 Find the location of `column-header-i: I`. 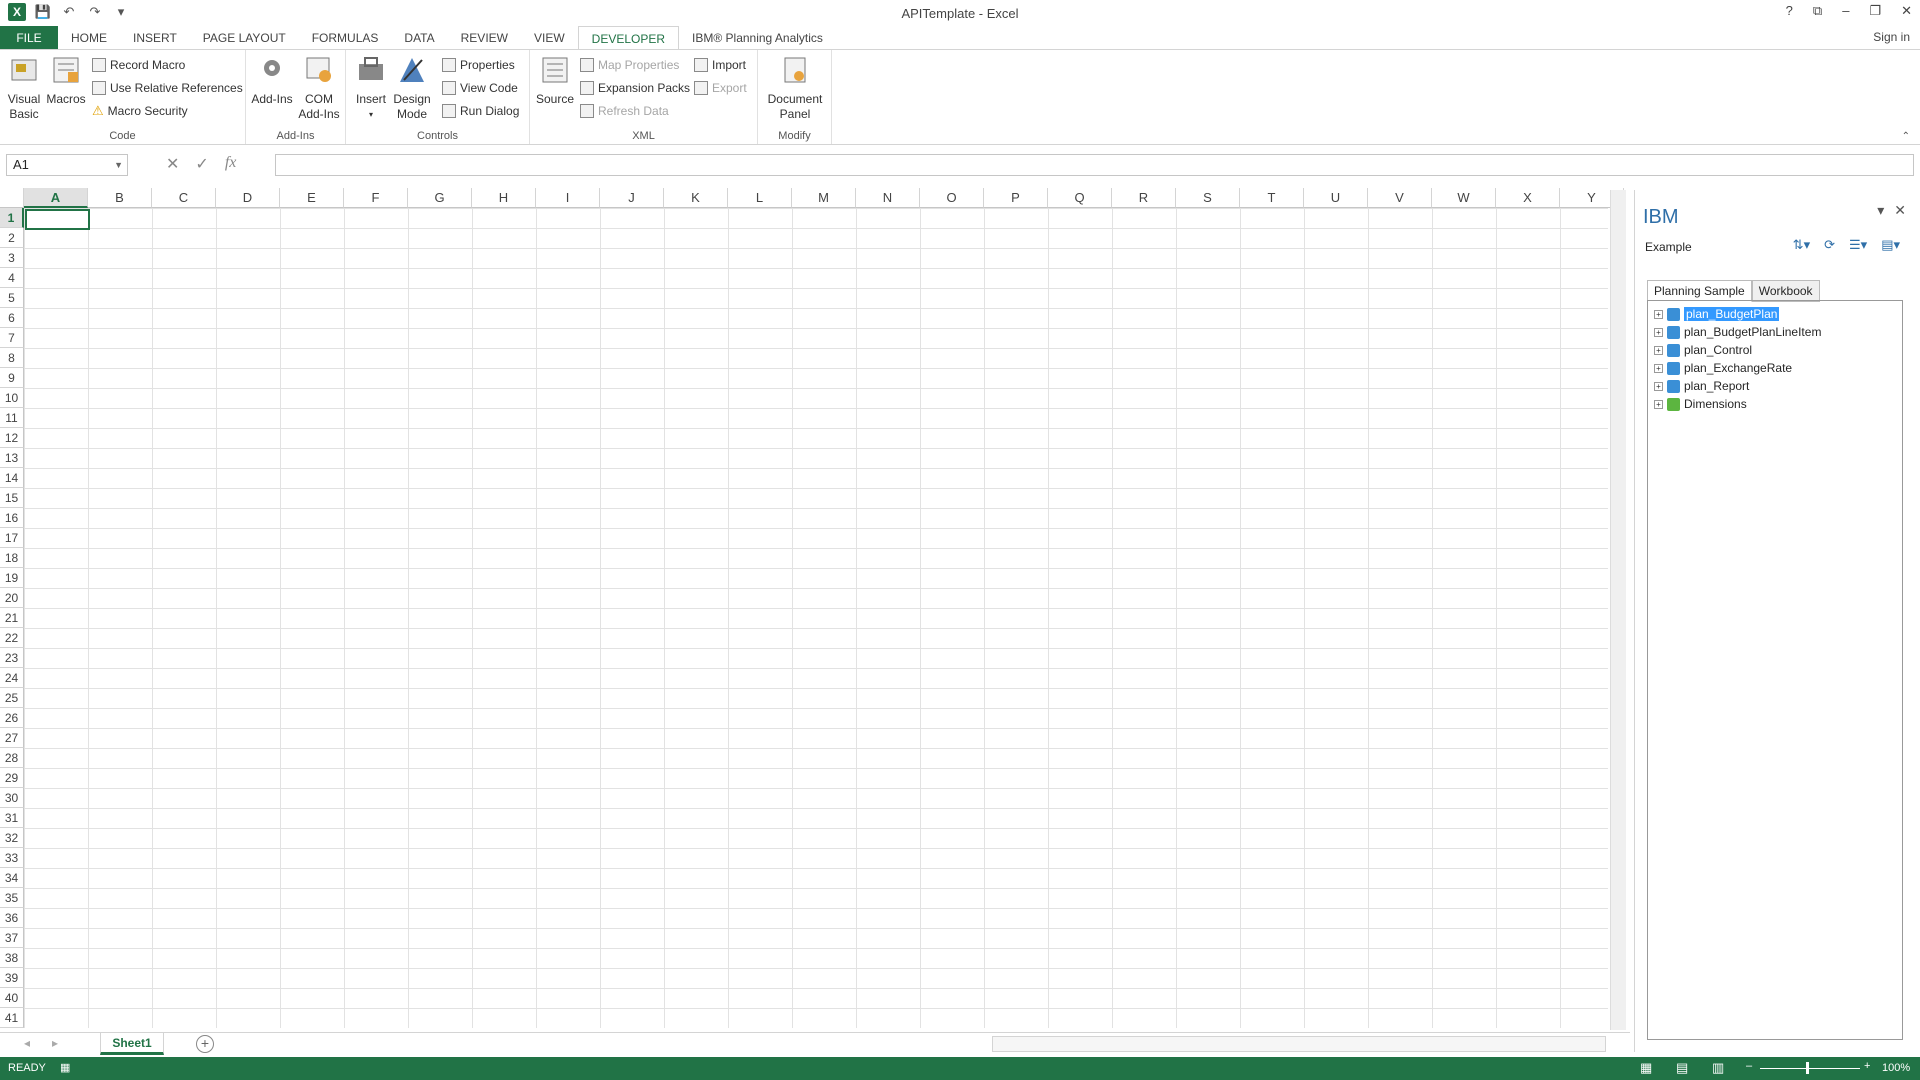

column-header-i: I is located at coordinates (568, 198).